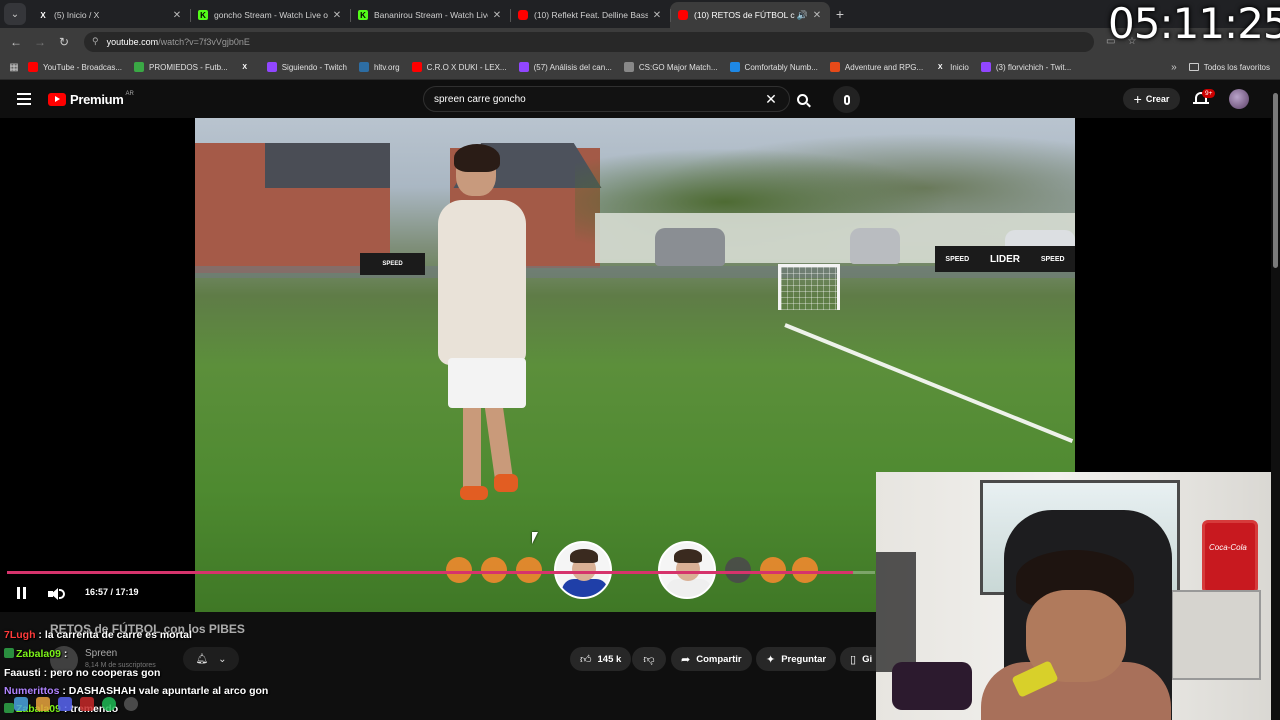 The width and height of the screenshot is (1280, 720). What do you see at coordinates (430, 572) in the screenshot?
I see `progress-played` at bounding box center [430, 572].